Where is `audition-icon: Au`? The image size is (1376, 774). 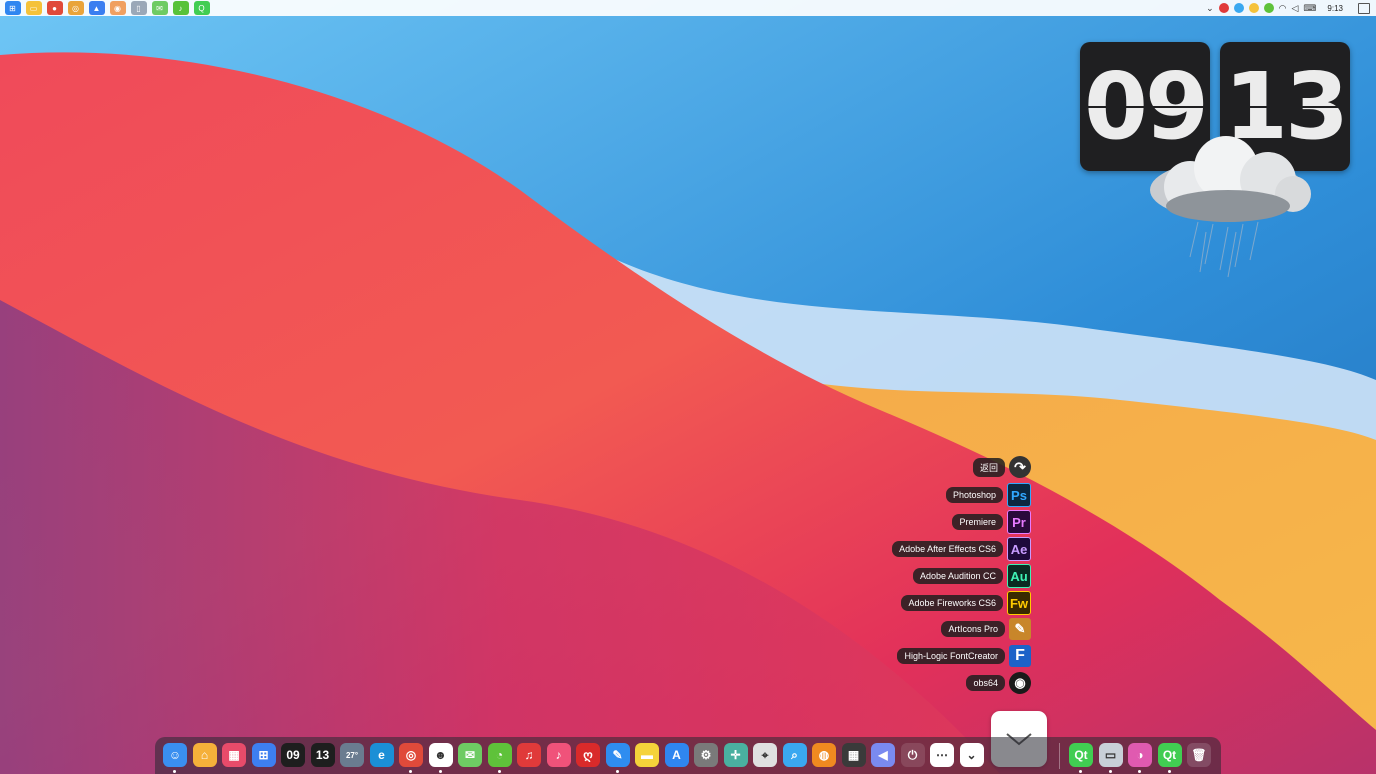 audition-icon: Au is located at coordinates (1019, 576).